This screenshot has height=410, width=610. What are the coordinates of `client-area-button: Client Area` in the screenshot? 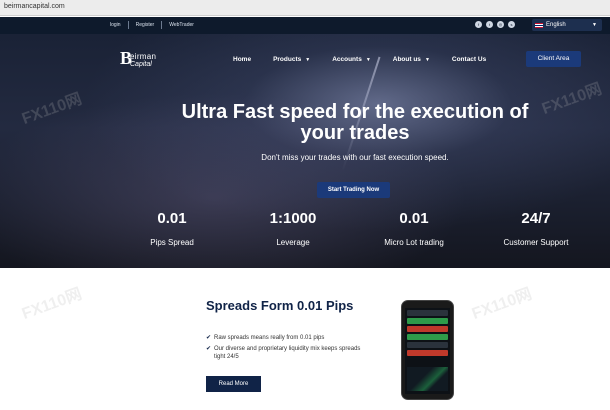 It's located at (553, 59).